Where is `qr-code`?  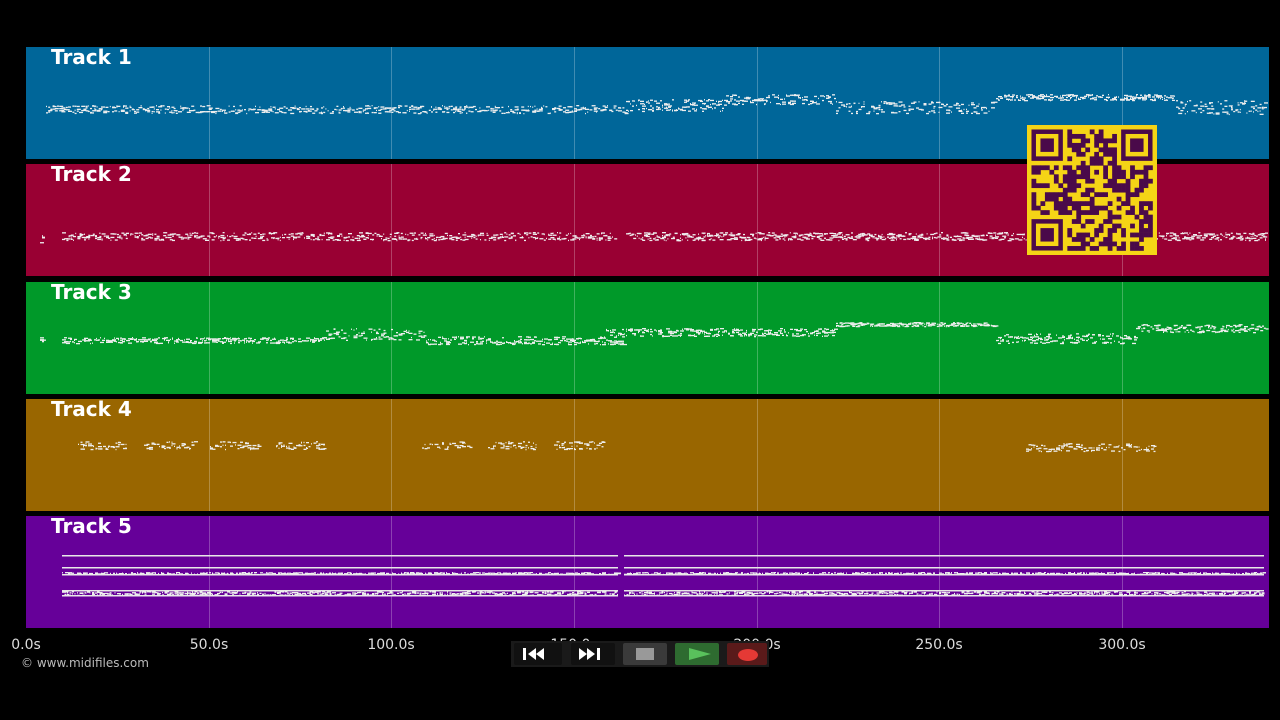 qr-code is located at coordinates (1092, 190).